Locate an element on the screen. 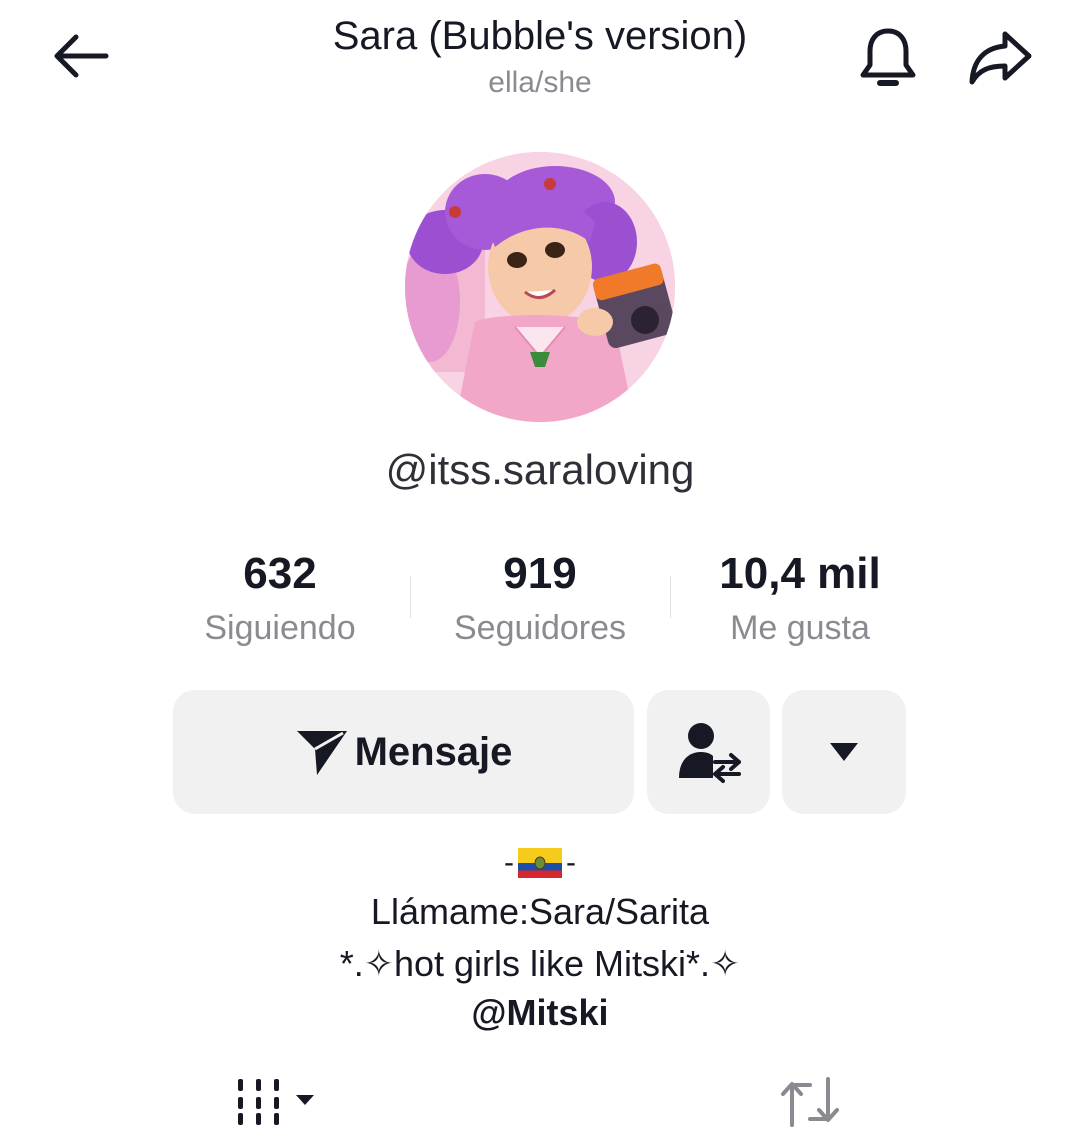 The height and width of the screenshot is (1142, 1080). bio-flag-line: - - is located at coordinates (540, 863).